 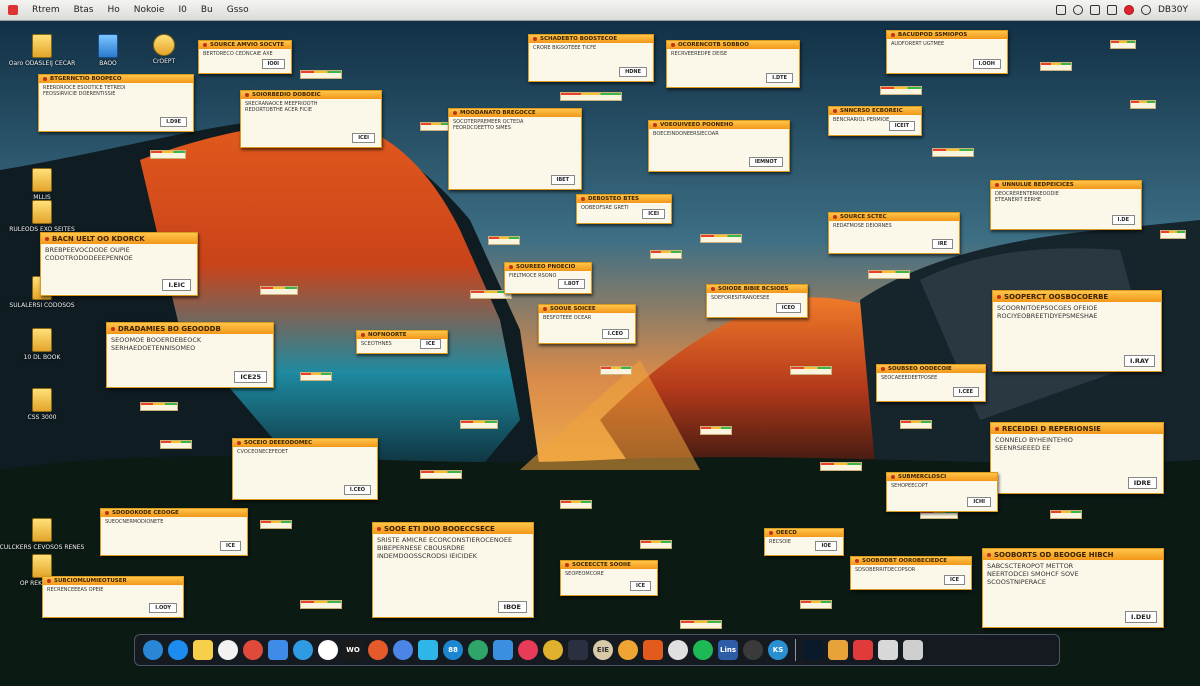 I want to click on ks-app-icon: KS, so click(x=778, y=650).